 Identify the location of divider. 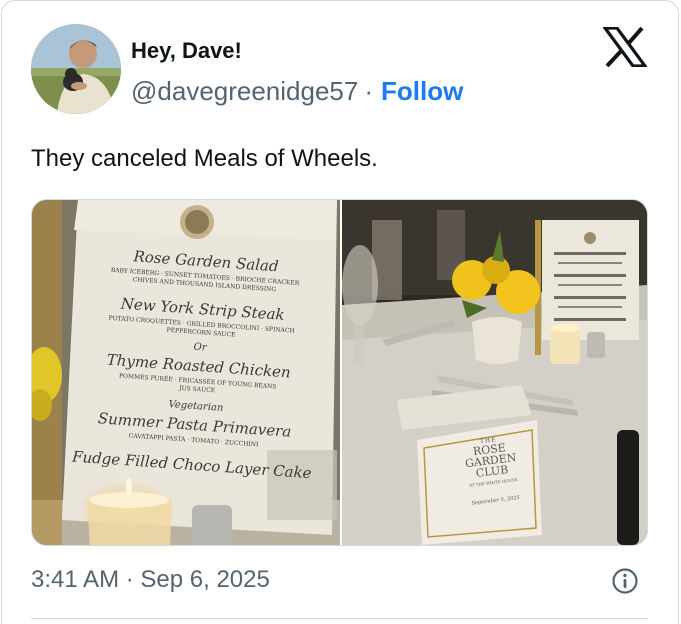
(339, 618).